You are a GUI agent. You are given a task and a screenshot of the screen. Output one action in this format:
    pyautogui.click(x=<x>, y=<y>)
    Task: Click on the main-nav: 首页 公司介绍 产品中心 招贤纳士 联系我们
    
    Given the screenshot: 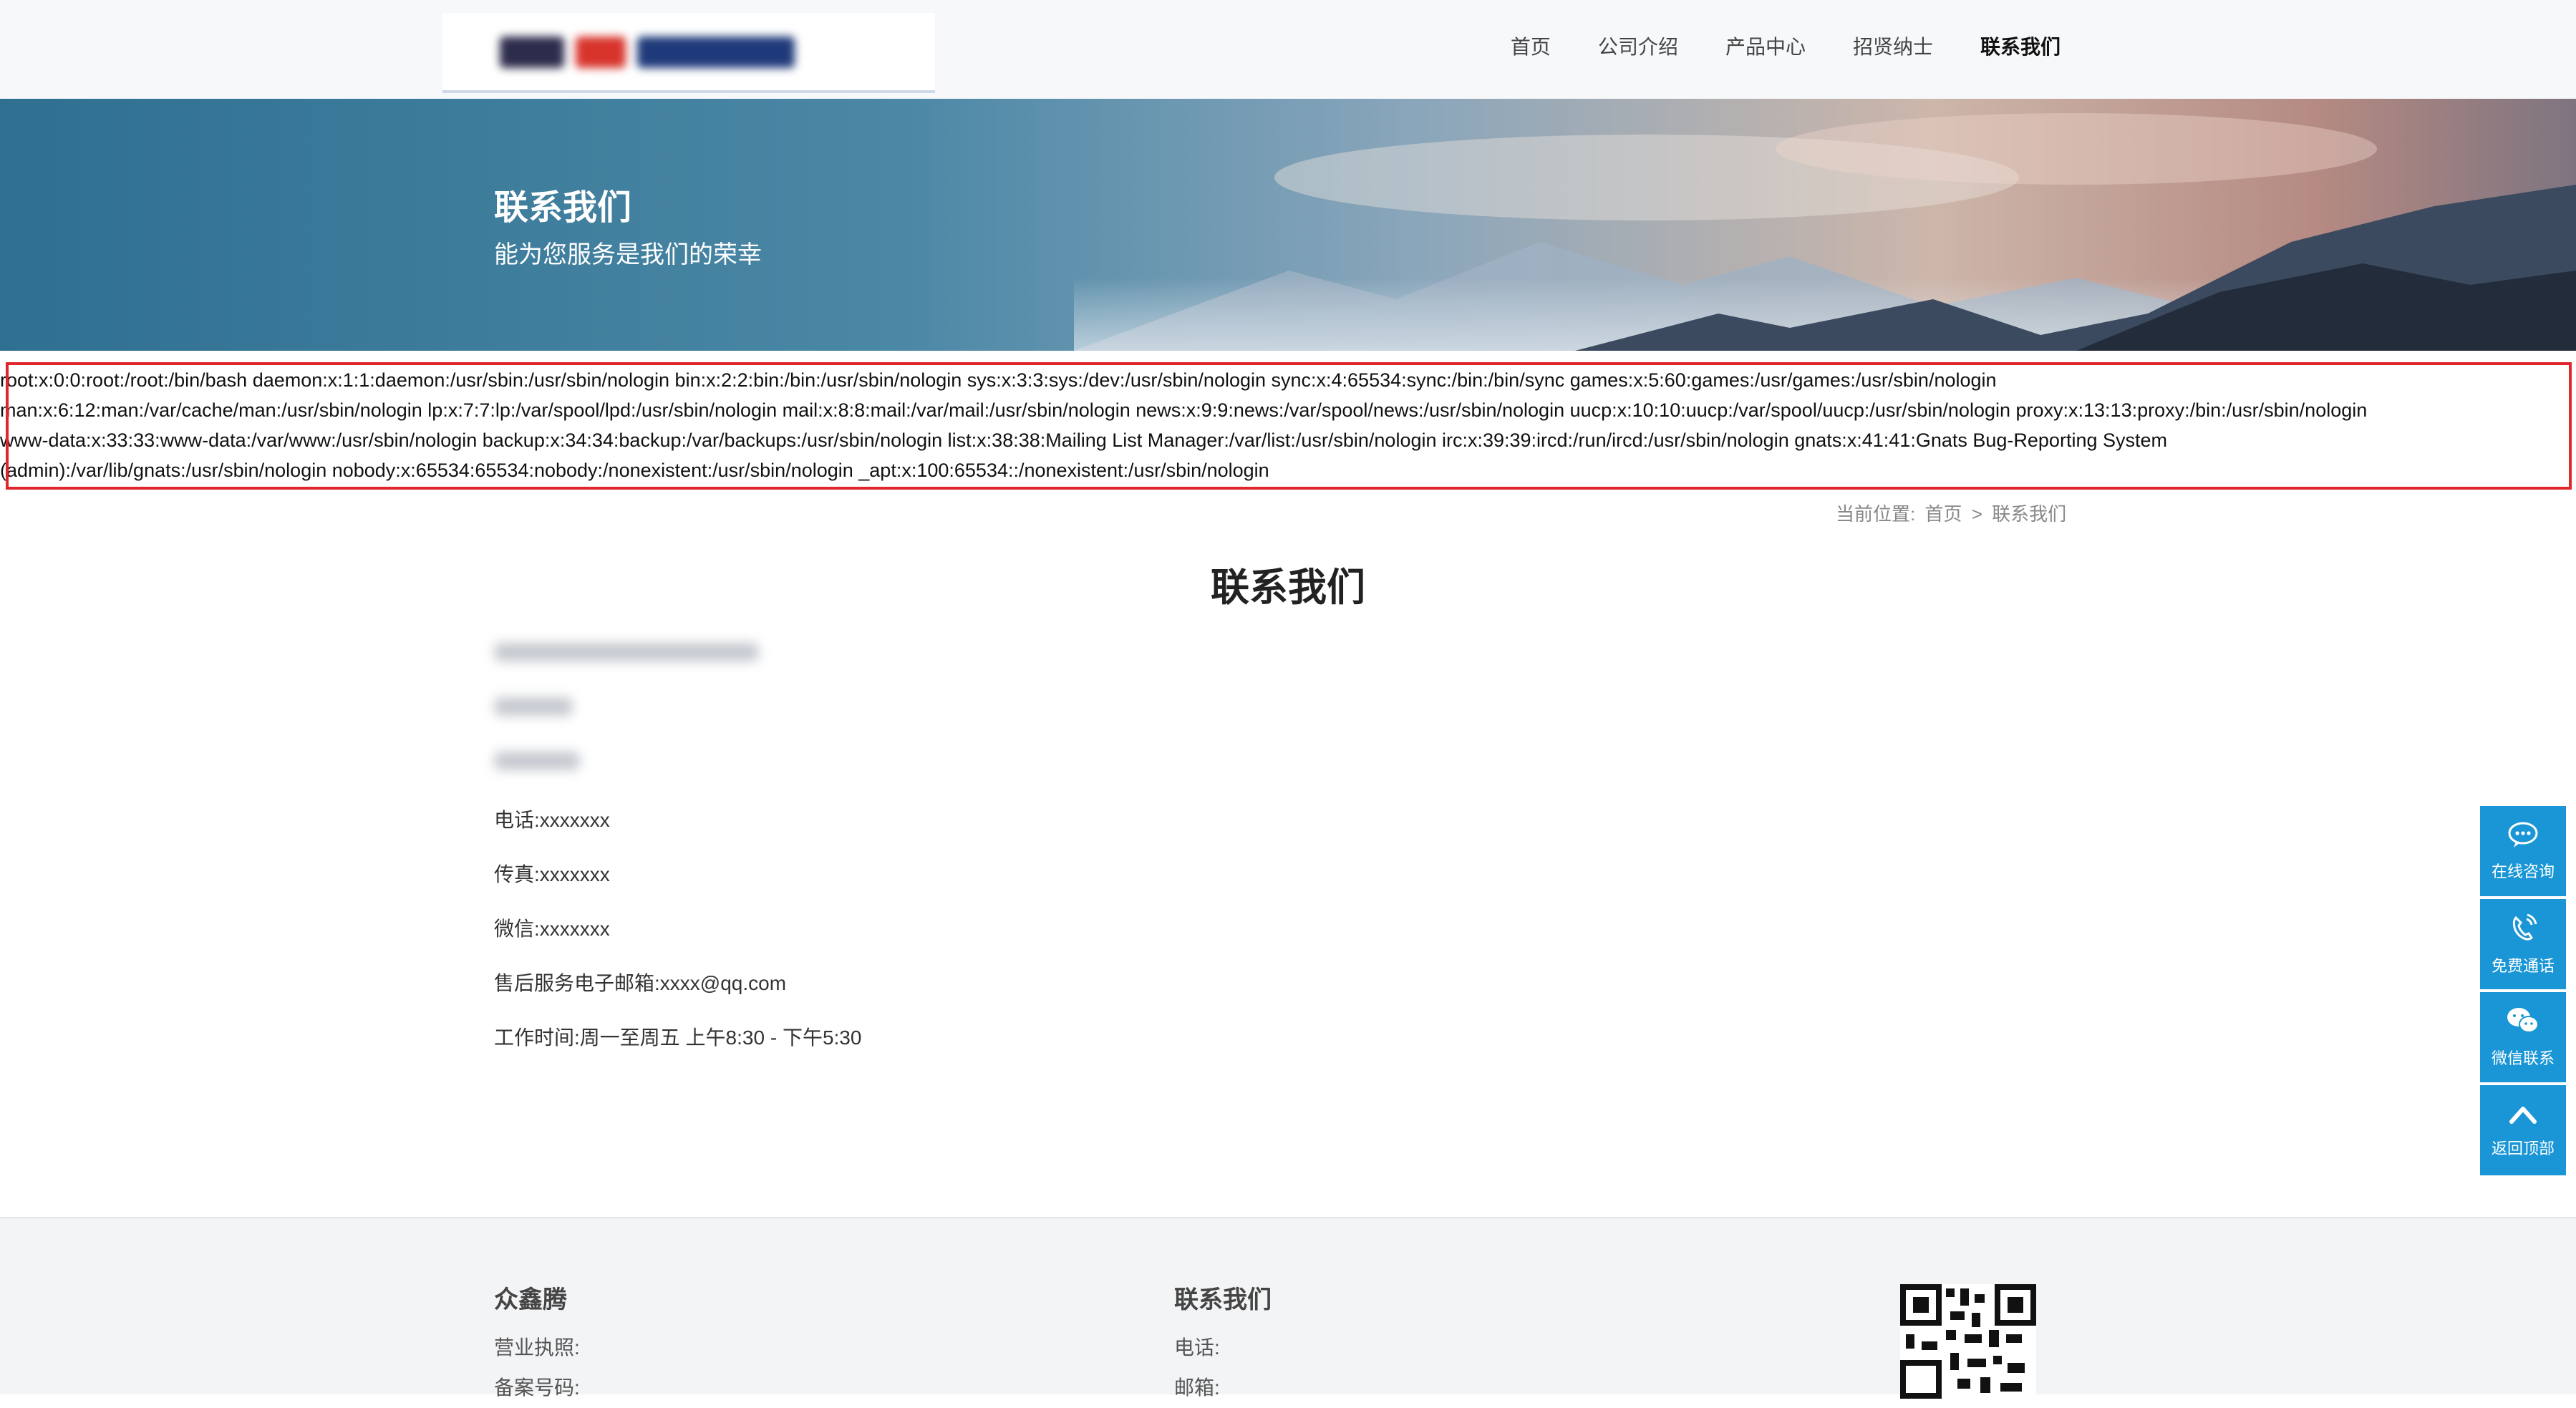 What is the action you would take?
    pyautogui.click(x=1786, y=45)
    